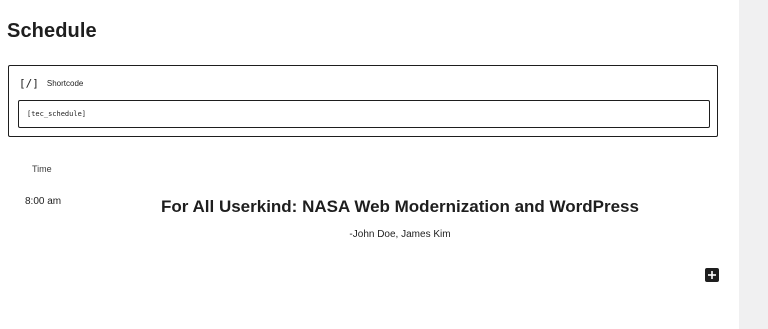 Image resolution: width=768 pixels, height=329 pixels. Describe the element at coordinates (43, 201) in the screenshot. I see `session-time: 8:00 am` at that location.